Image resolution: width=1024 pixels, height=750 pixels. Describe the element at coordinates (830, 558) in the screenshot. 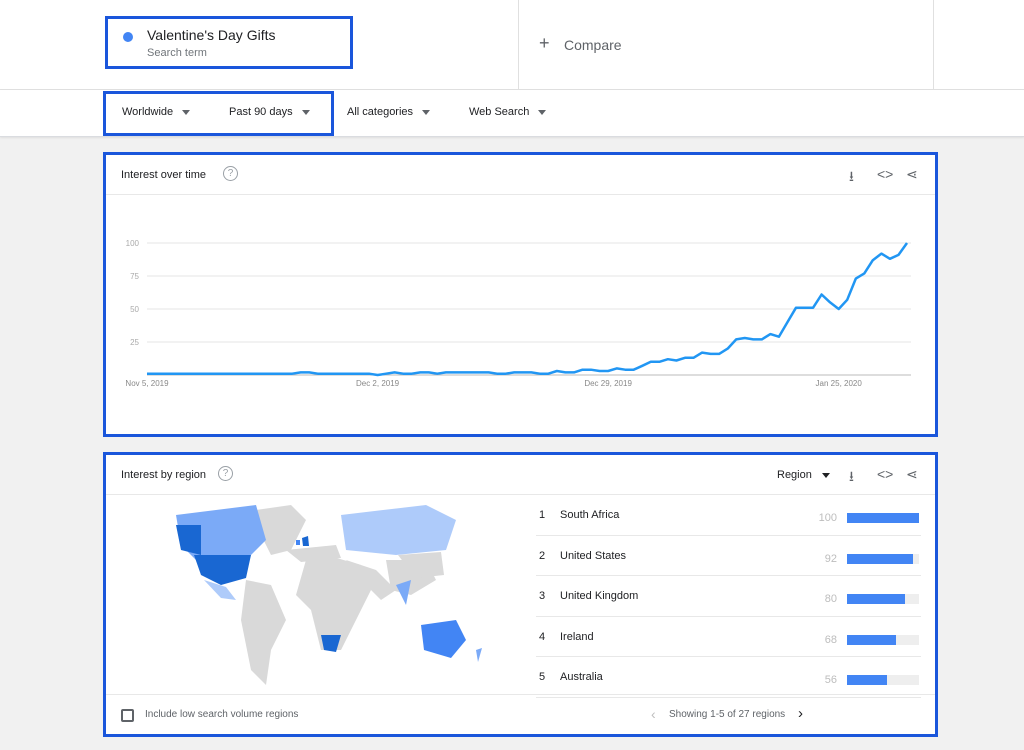

I see `region-value: 92` at that location.